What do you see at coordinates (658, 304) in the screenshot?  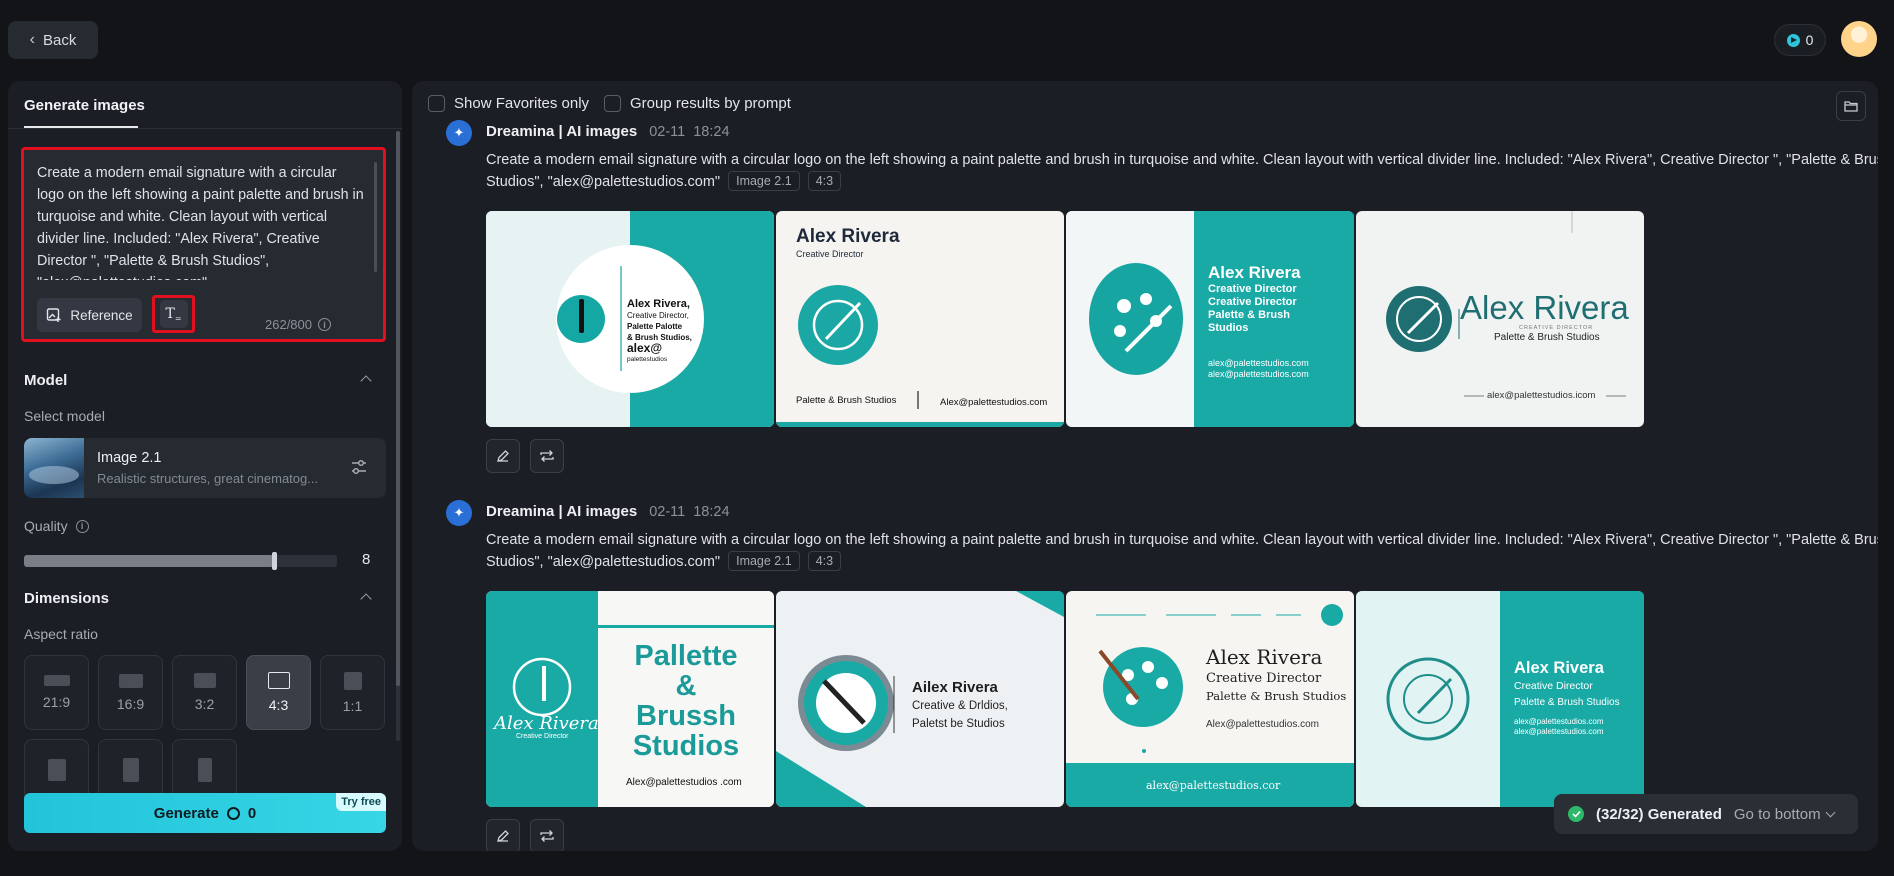 I see `card-line: Alex Rivera,` at bounding box center [658, 304].